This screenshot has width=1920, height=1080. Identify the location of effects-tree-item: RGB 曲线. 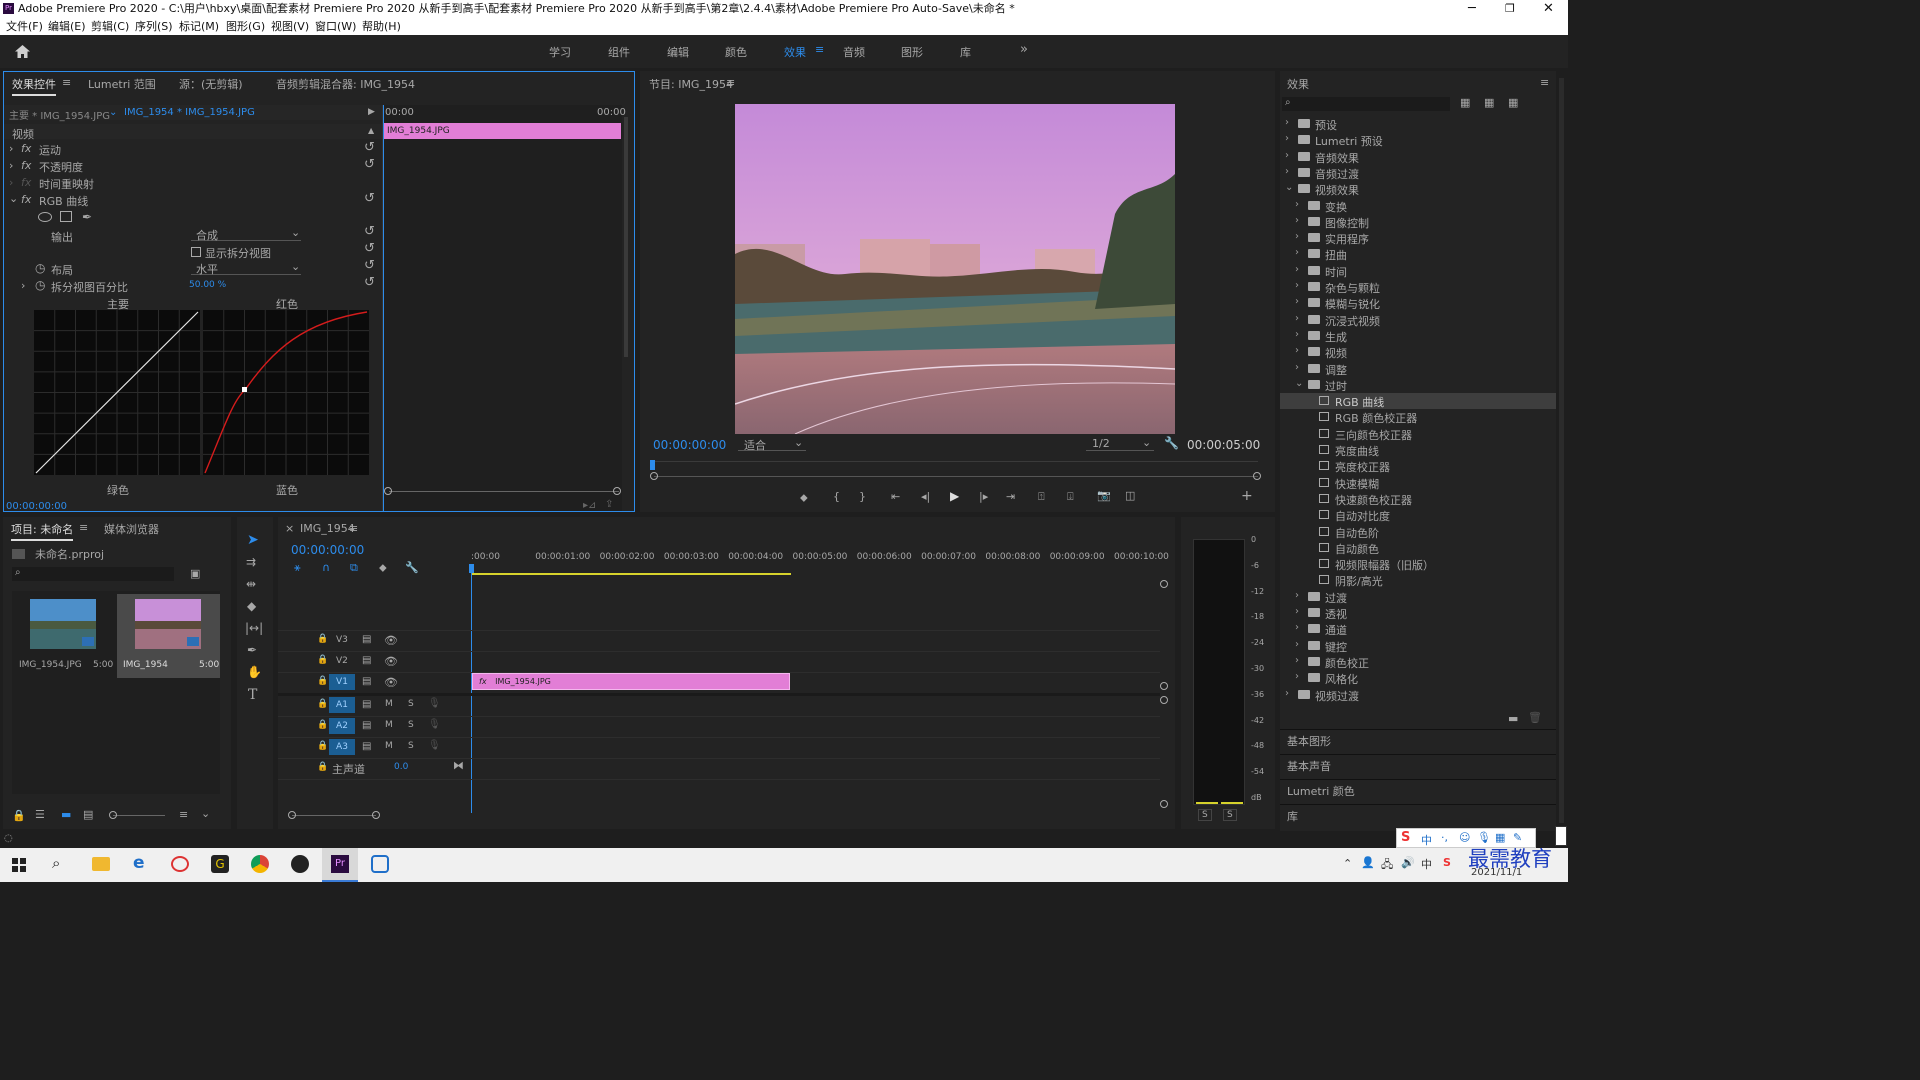
(1418, 401).